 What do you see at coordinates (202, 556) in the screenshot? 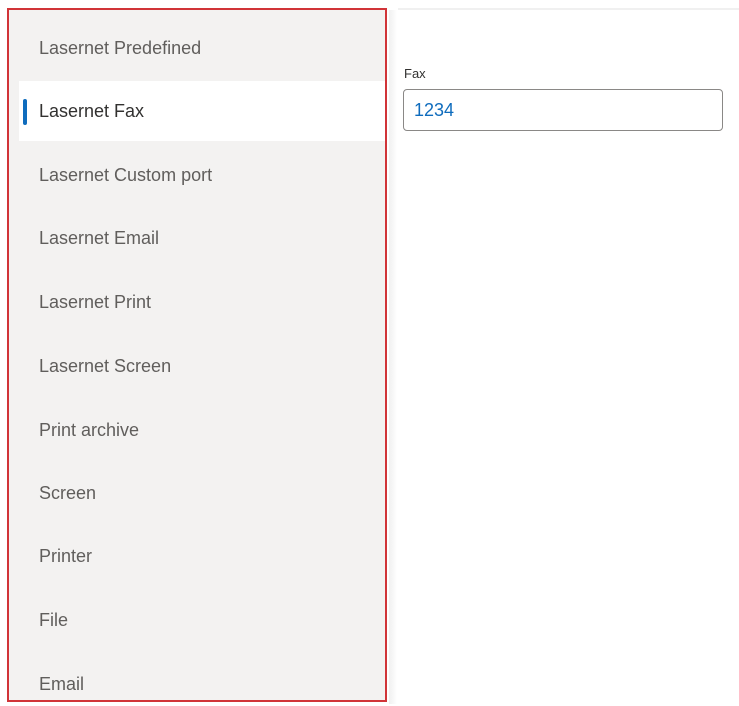
I see `nav-item-printer: Printer` at bounding box center [202, 556].